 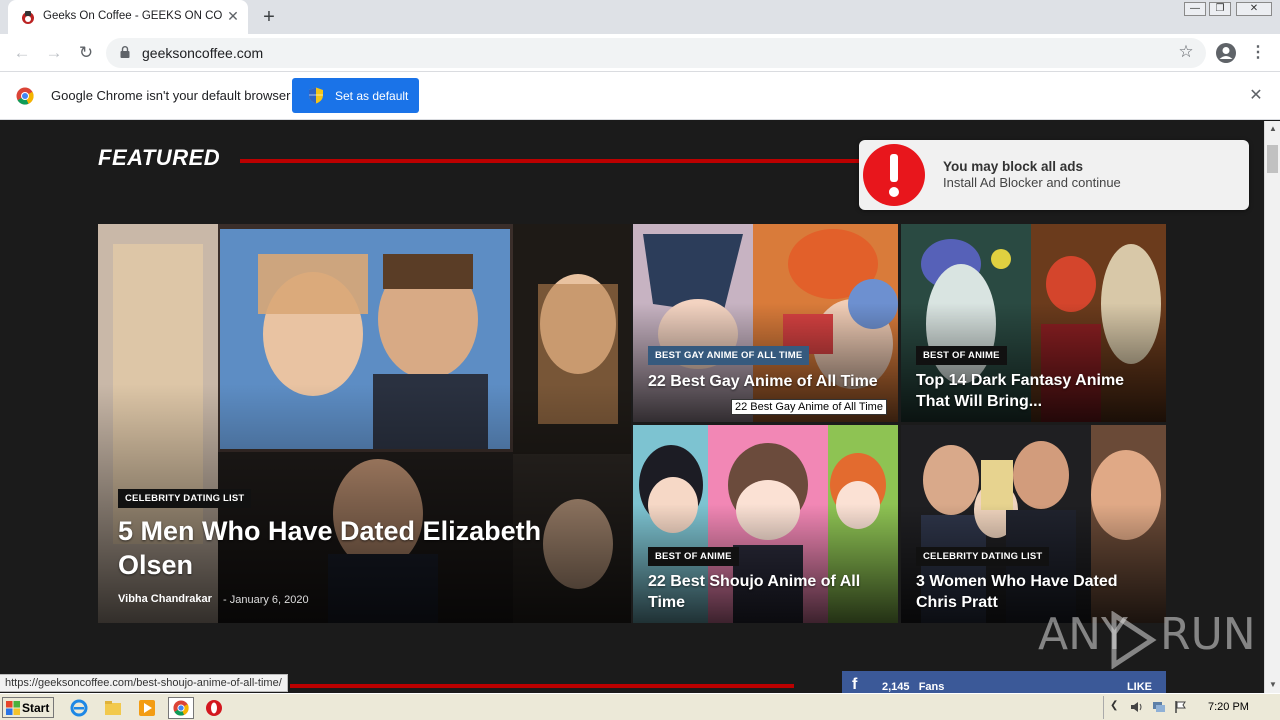 What do you see at coordinates (1004, 682) in the screenshot?
I see `facebook-fans-widget: f 2,145 Fans LIKE` at bounding box center [1004, 682].